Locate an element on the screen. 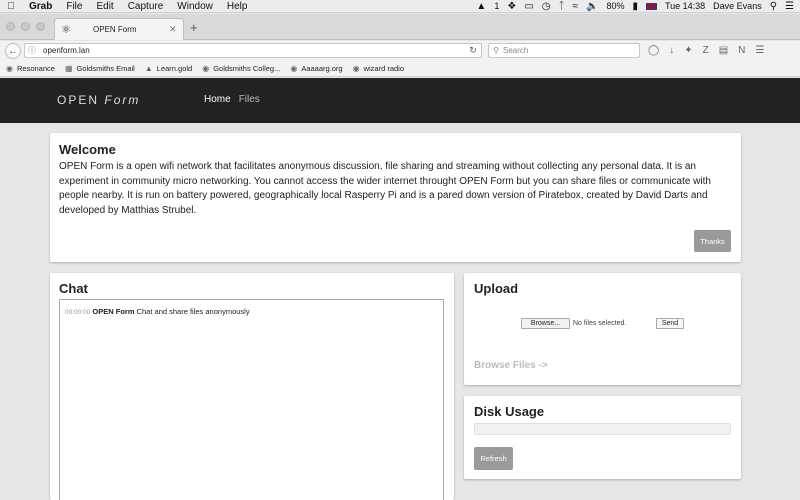 Image resolution: width=800 pixels, height=500 pixels. airplay-icon: ▭ is located at coordinates (528, 6).